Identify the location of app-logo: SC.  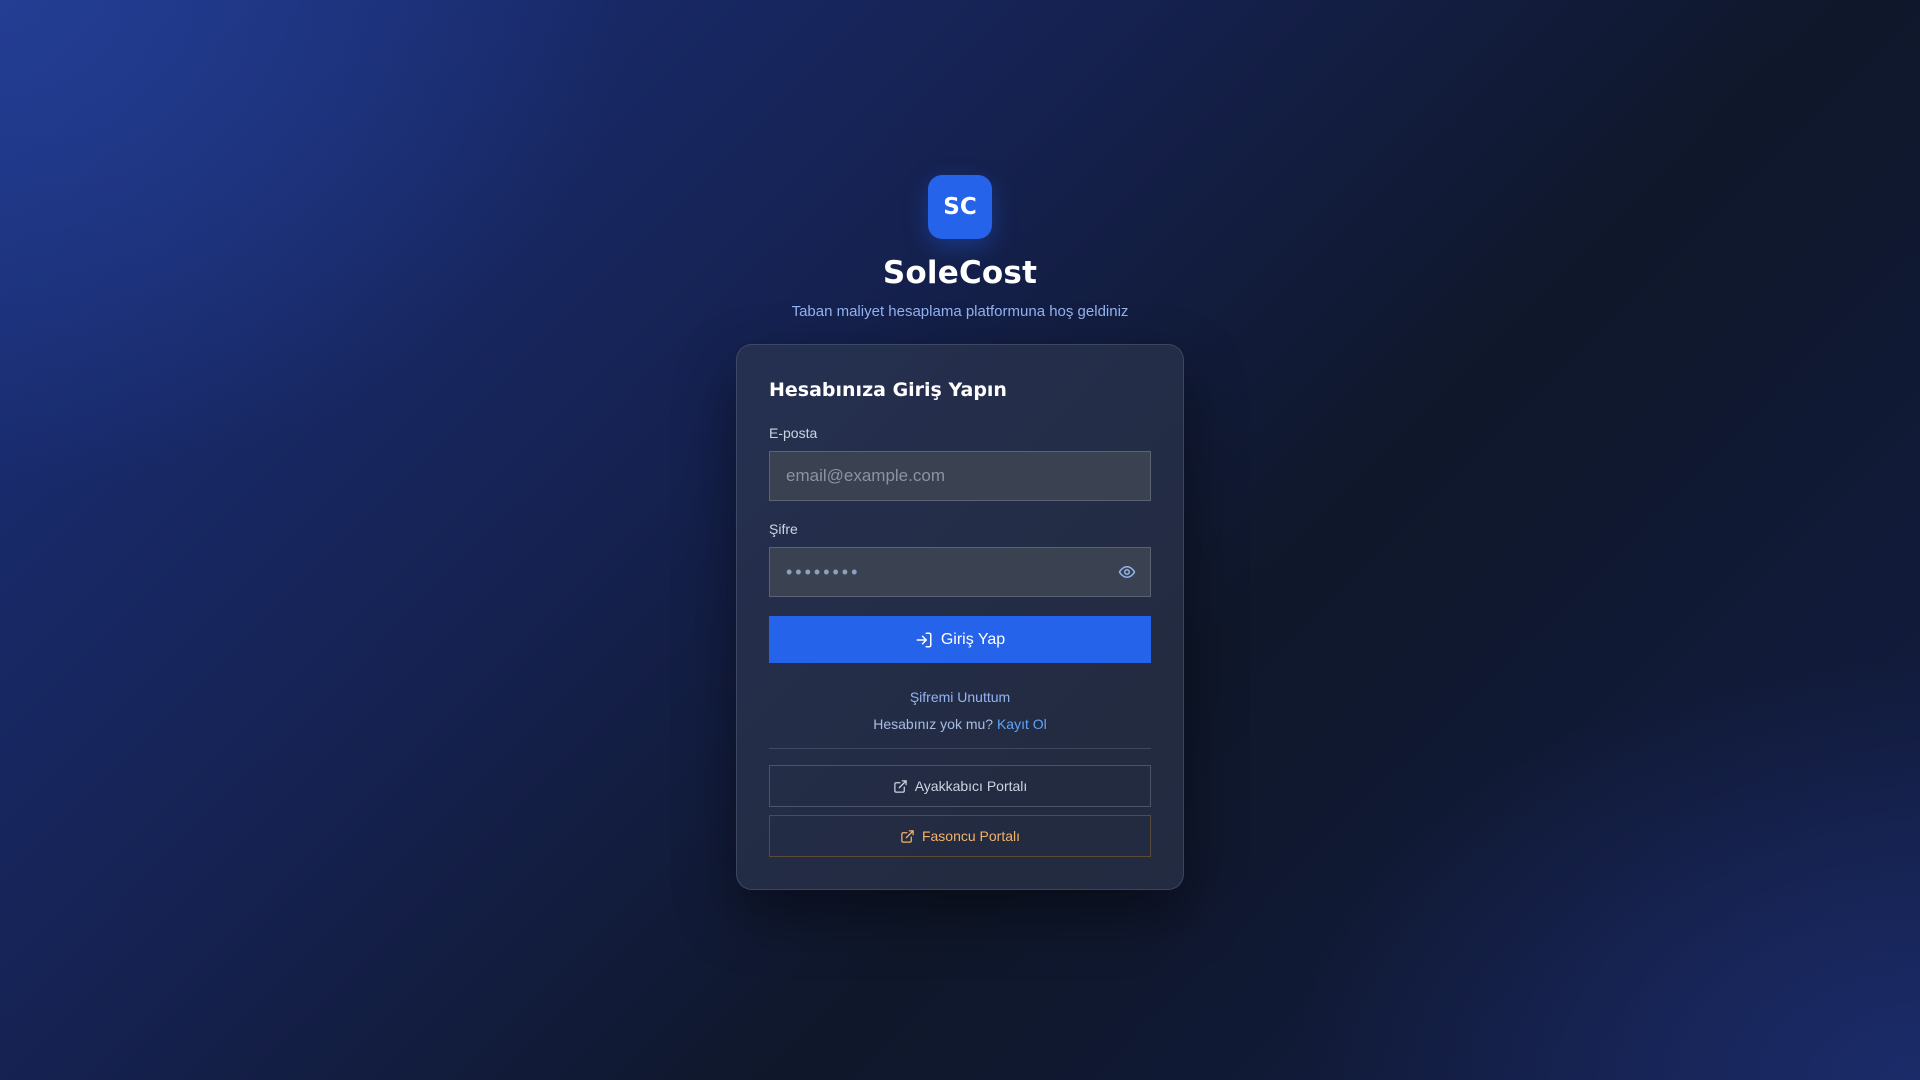
(960, 207).